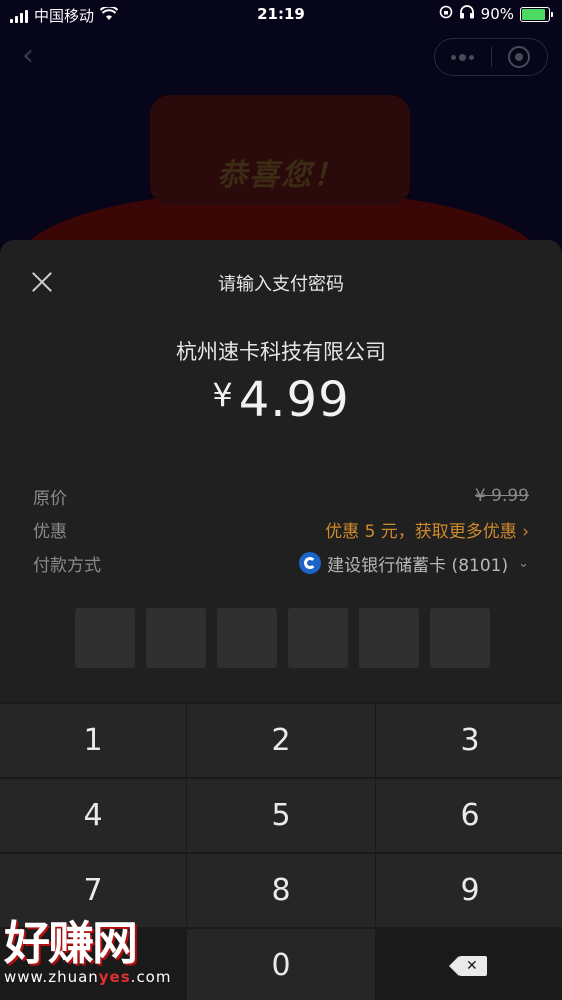 Image resolution: width=562 pixels, height=1000 pixels. Describe the element at coordinates (427, 529) in the screenshot. I see `discount-link: 优惠 5 元，获取更多优惠 ›` at that location.